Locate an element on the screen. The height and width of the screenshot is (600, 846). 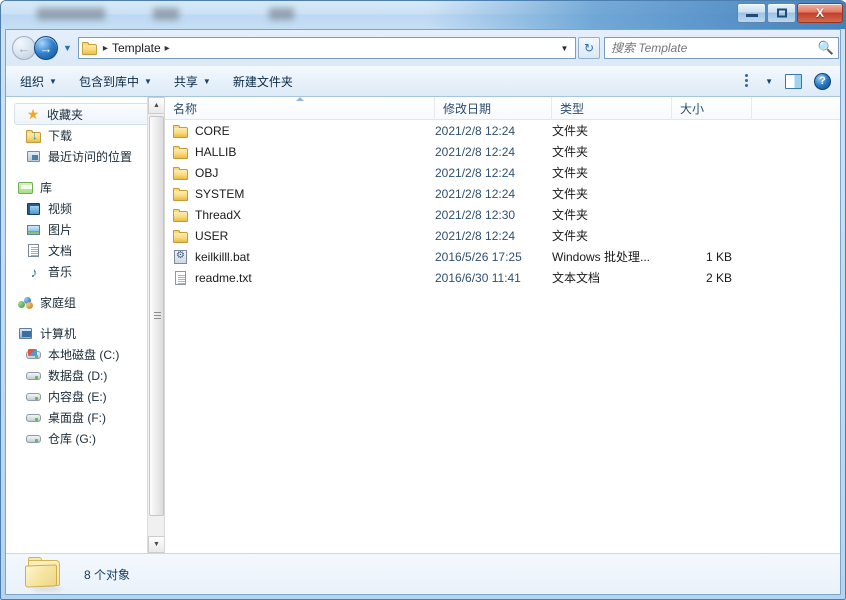
navigation-pane-scrollbar: ▲ ▼ is located at coordinates (155, 325).